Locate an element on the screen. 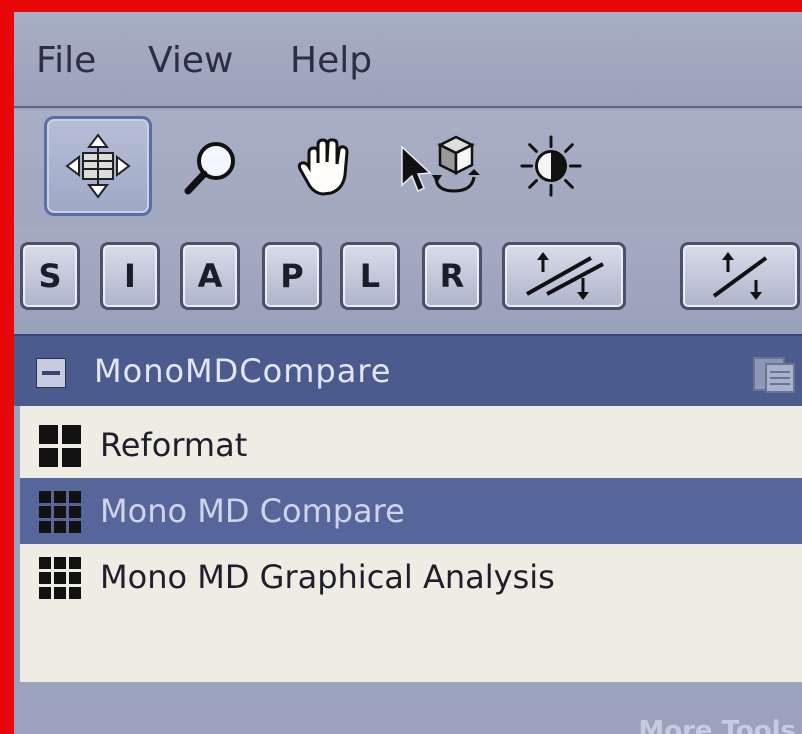  slice-plane-up-icon is located at coordinates (740, 276).